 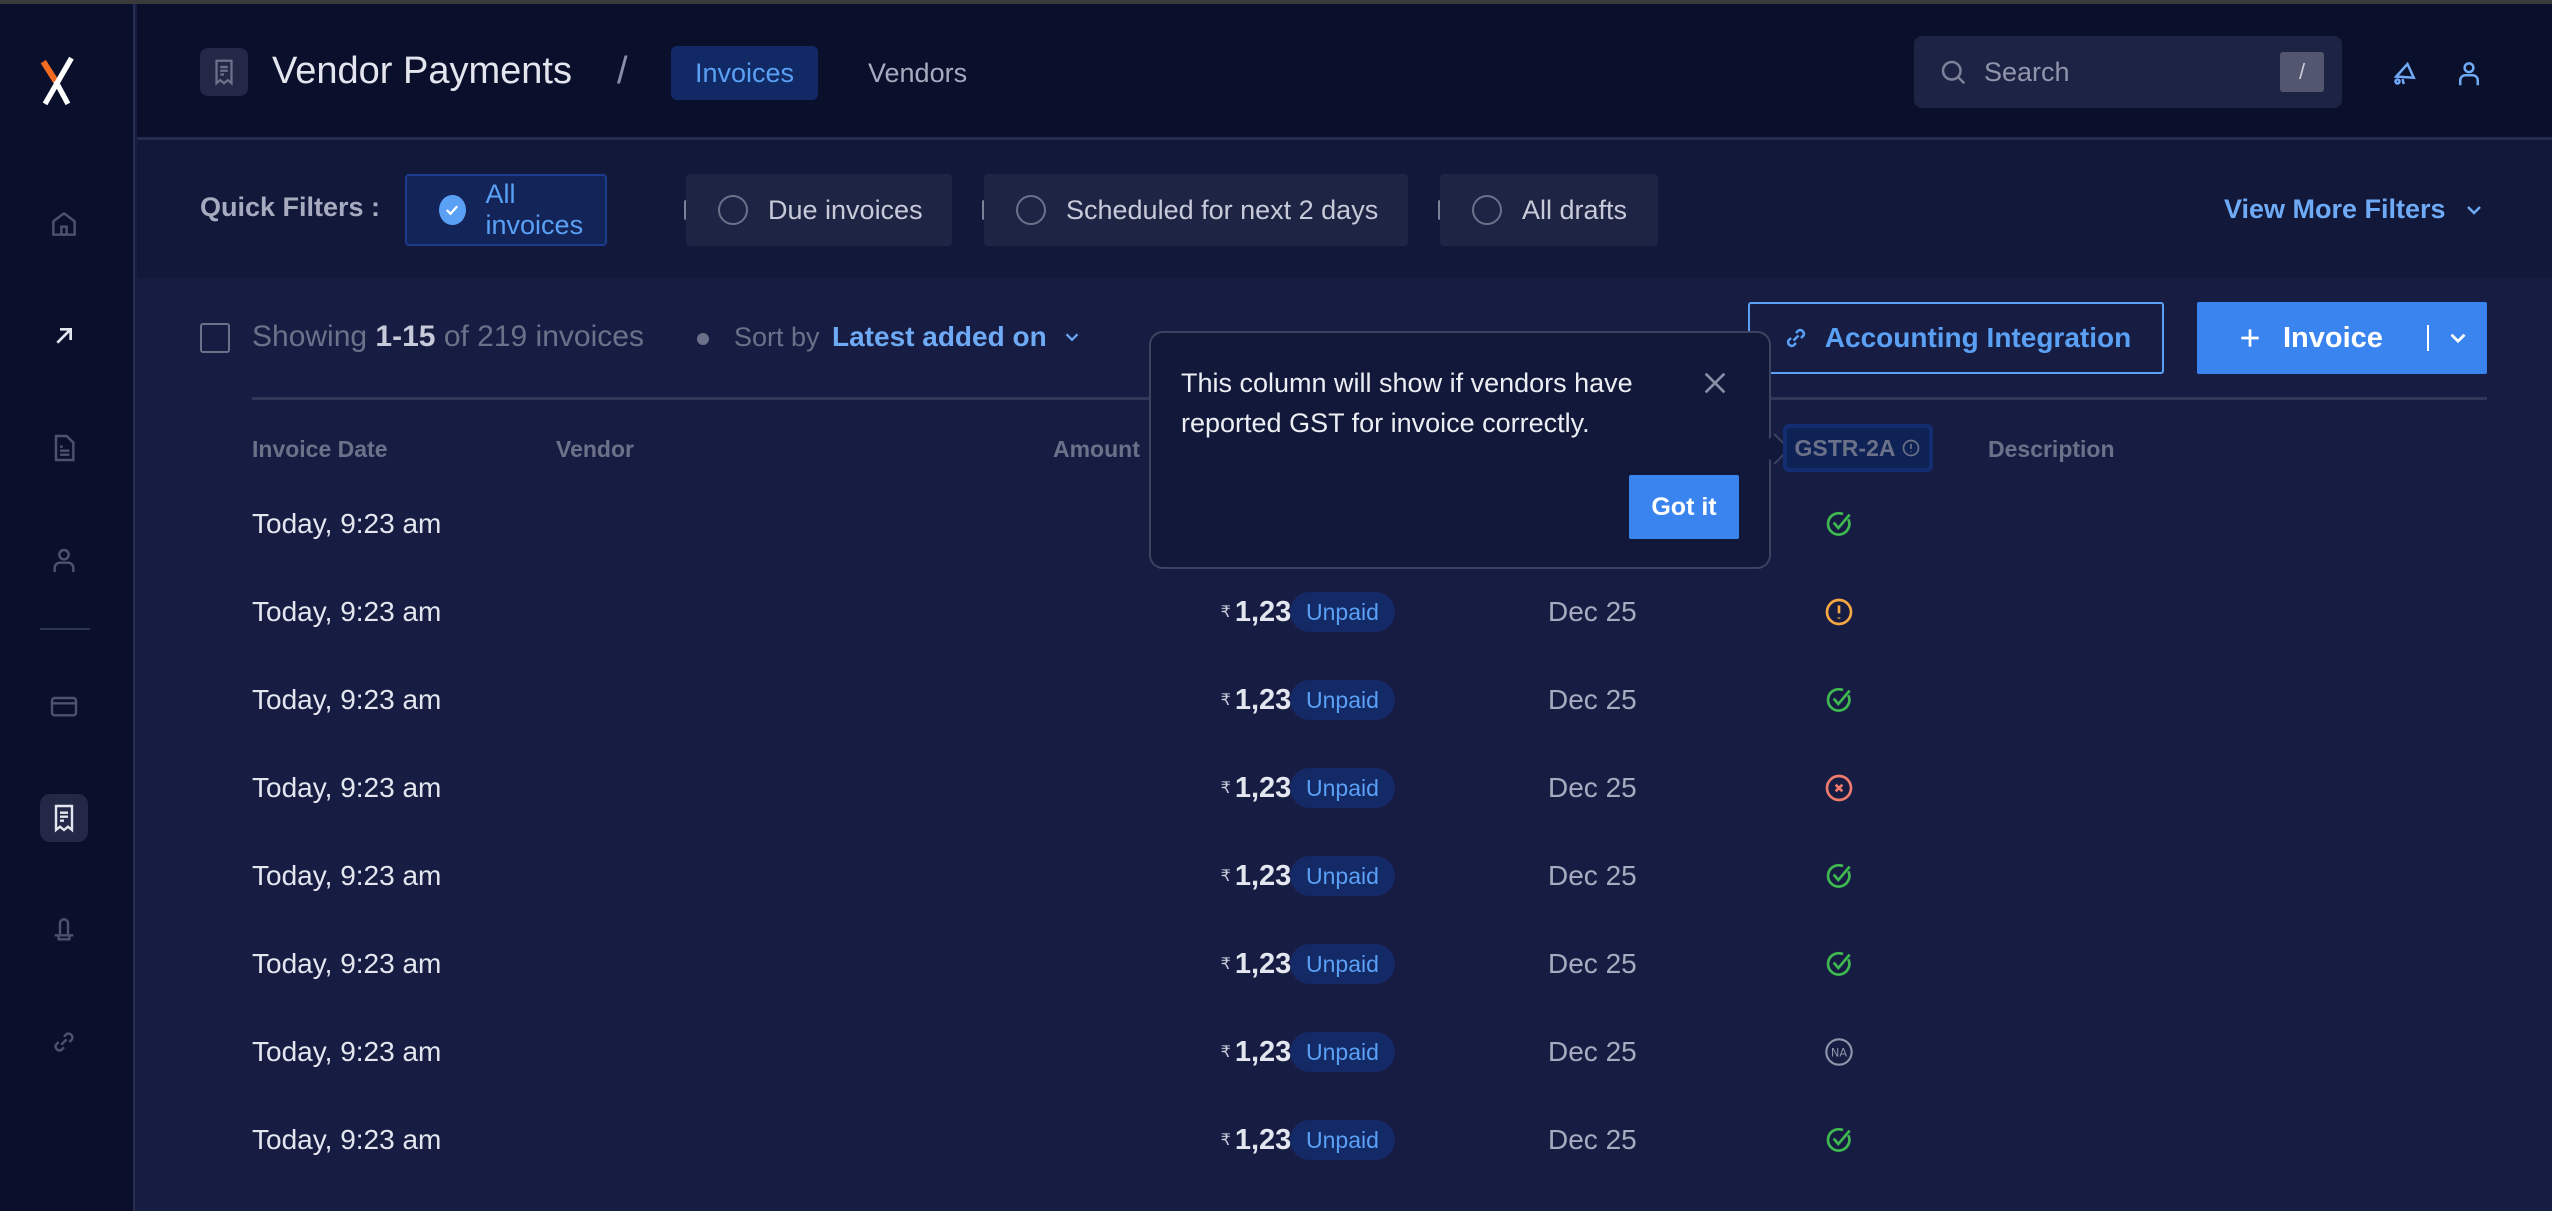 I want to click on search-input: Search /, so click(x=2128, y=72).